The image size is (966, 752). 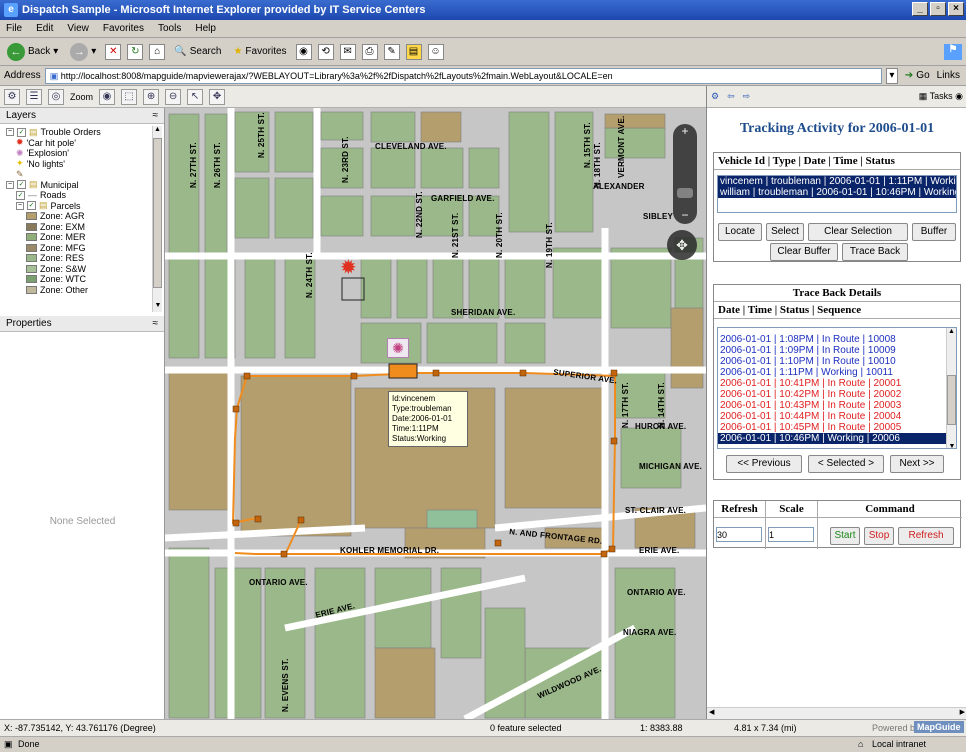 What do you see at coordinates (837, 394) in the screenshot?
I see `trace-row: 2006-01-01 | 10:42PM | In Route | 20002` at bounding box center [837, 394].